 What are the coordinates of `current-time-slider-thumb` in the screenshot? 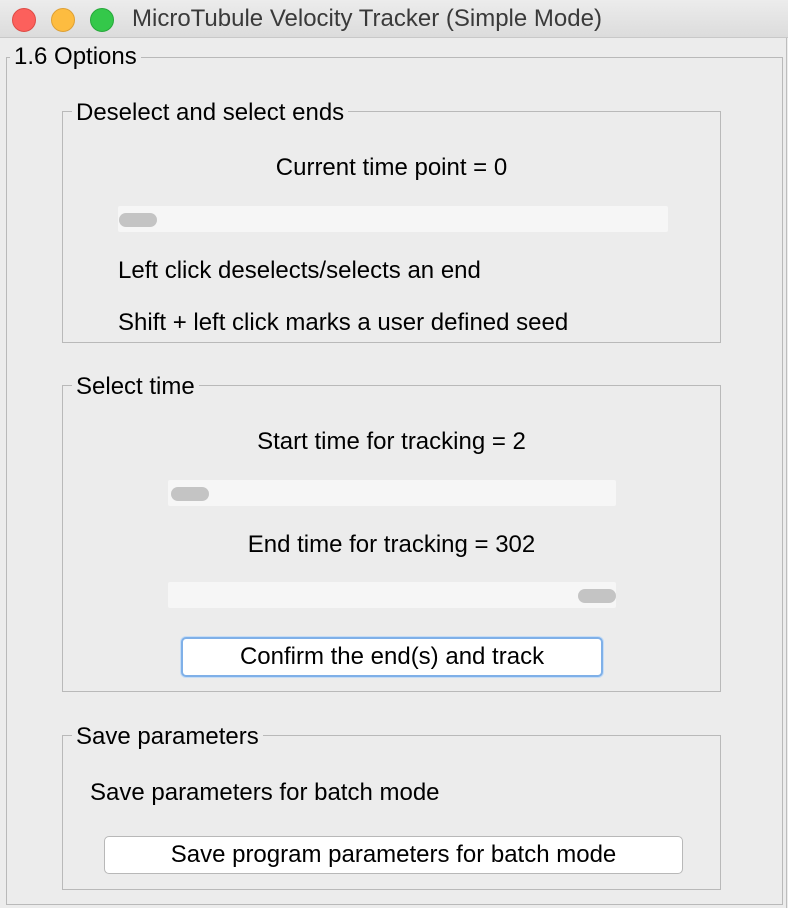 It's located at (138, 220).